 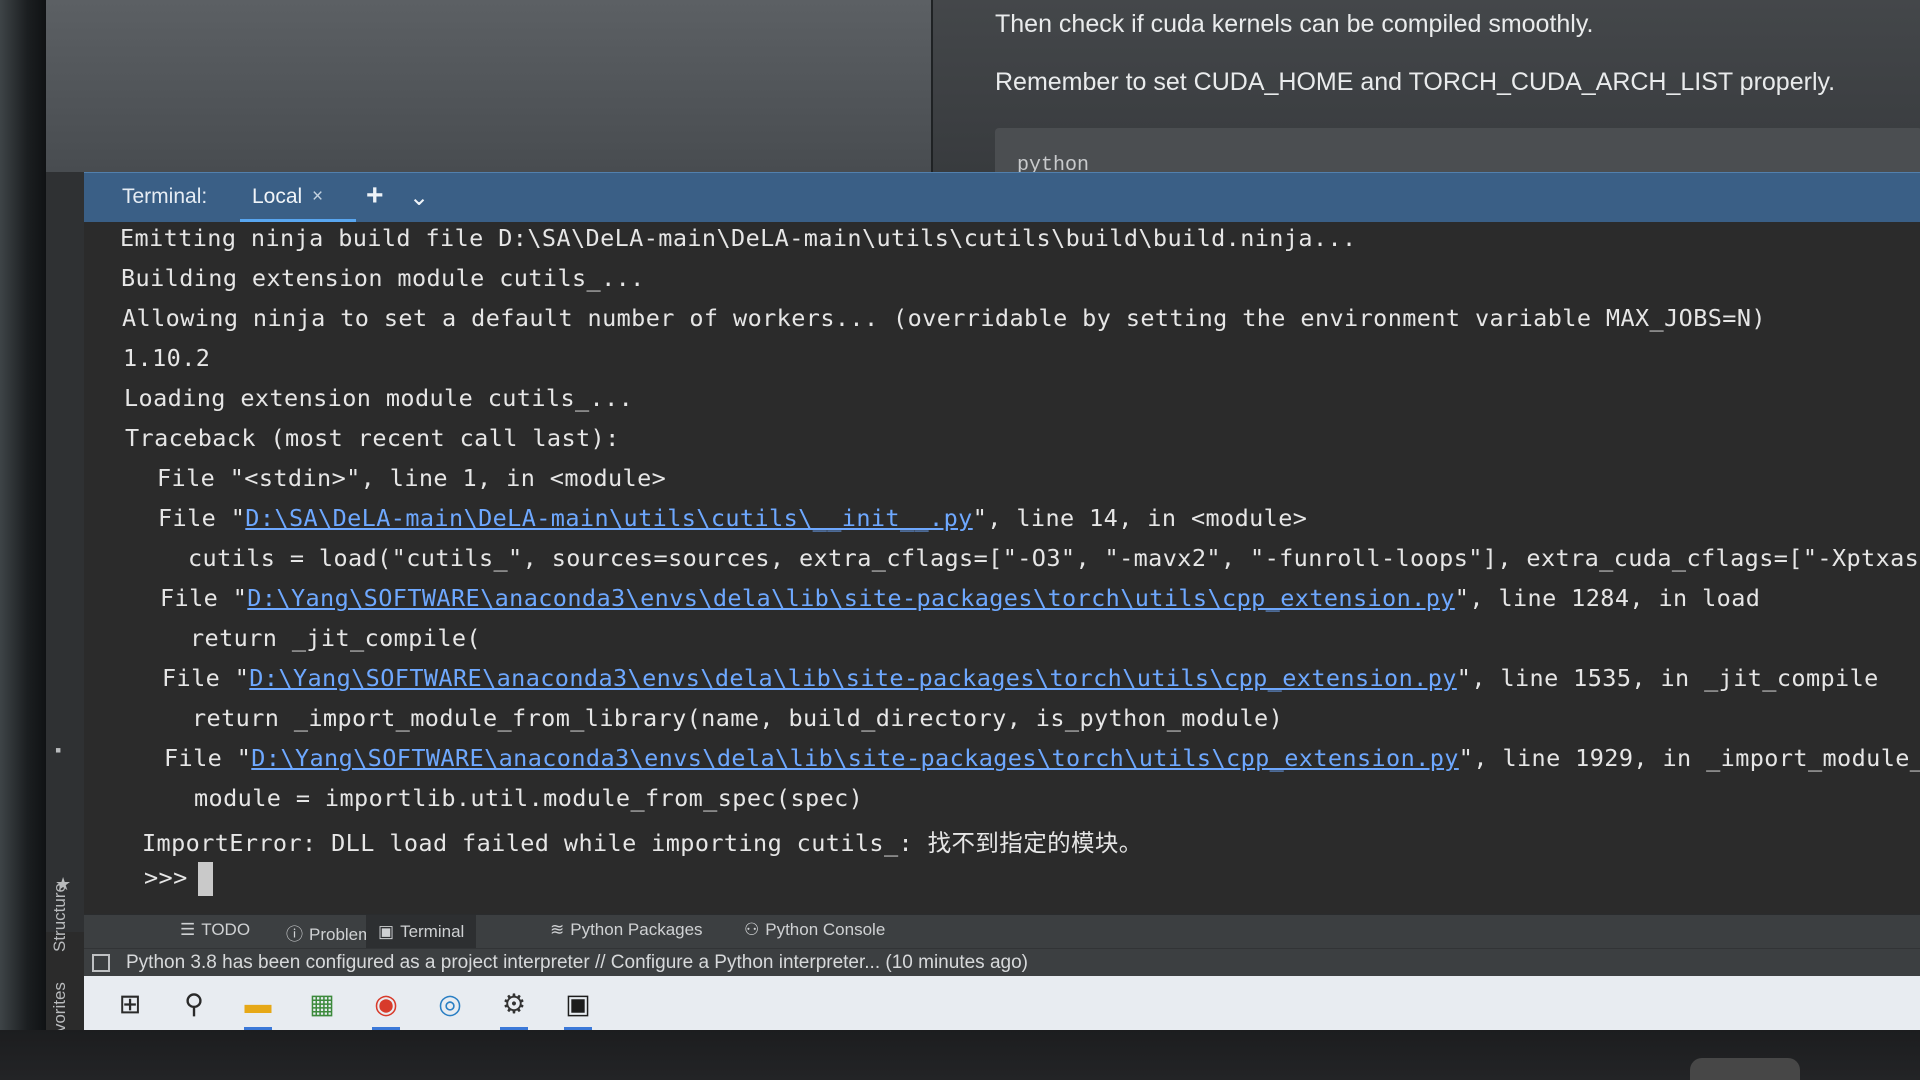 I want to click on structure-icon: ▪, so click(x=58, y=750).